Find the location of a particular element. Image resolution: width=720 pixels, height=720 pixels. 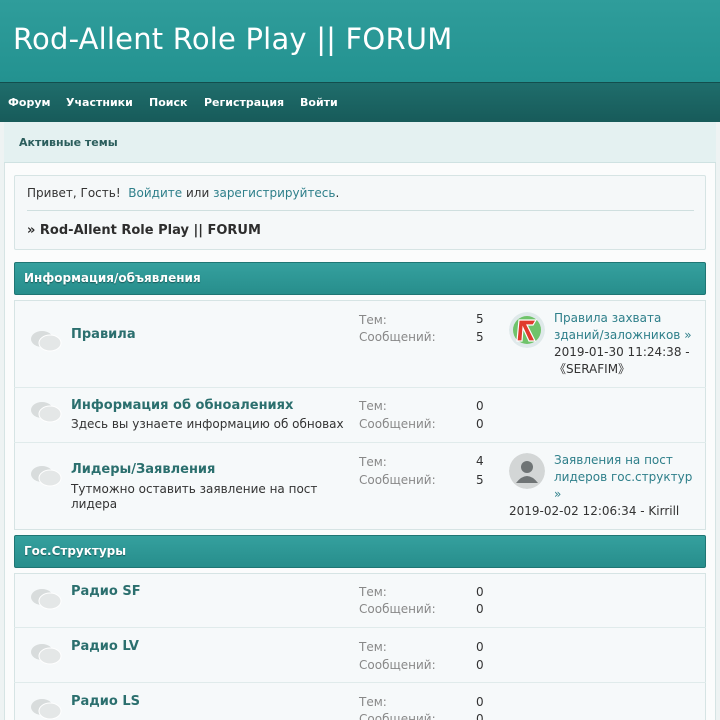

nav-login: Войти is located at coordinates (319, 102).